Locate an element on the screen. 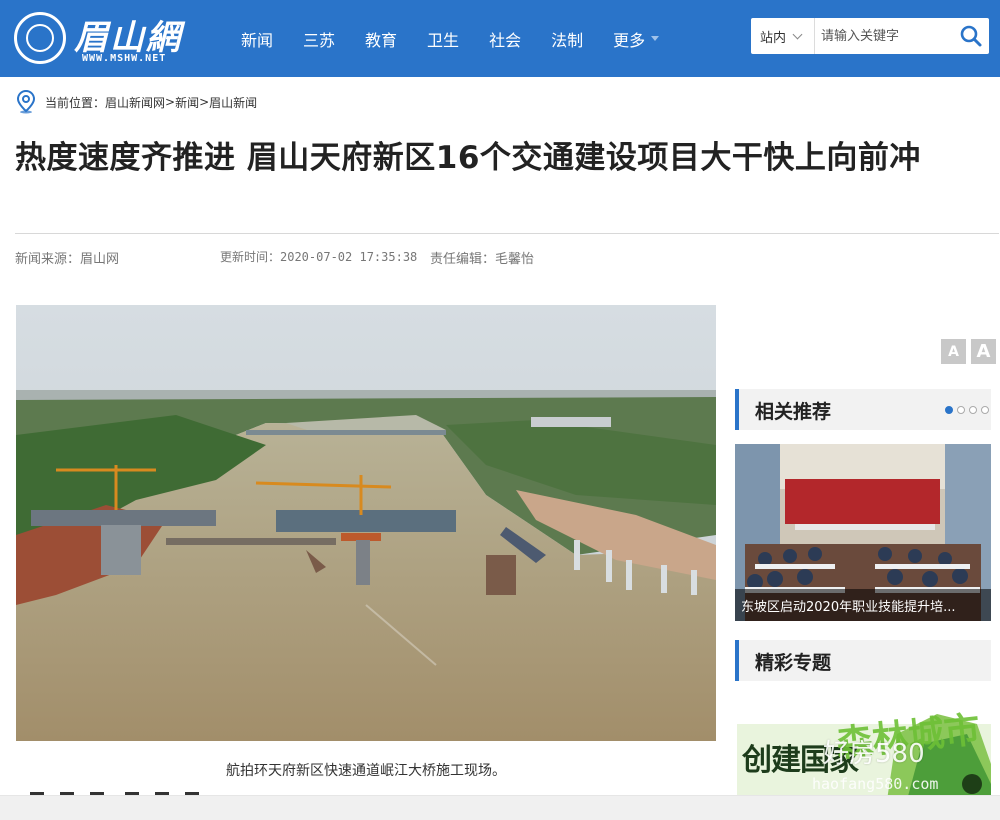 This screenshot has width=1000, height=820. site-header: 眉山網 WWW.MSHW.NET 新闻 三苏 教育 卫生 社会 法制 更多 站内 is located at coordinates (500, 38).